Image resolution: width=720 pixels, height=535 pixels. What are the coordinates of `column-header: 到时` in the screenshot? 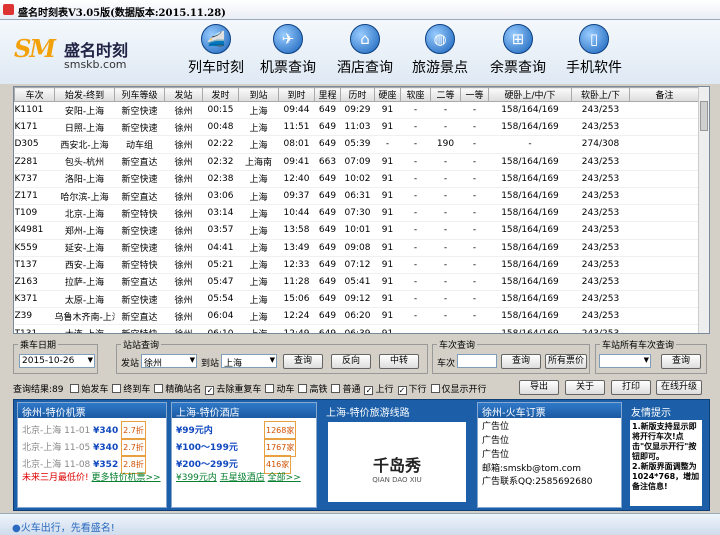 It's located at (296, 94).